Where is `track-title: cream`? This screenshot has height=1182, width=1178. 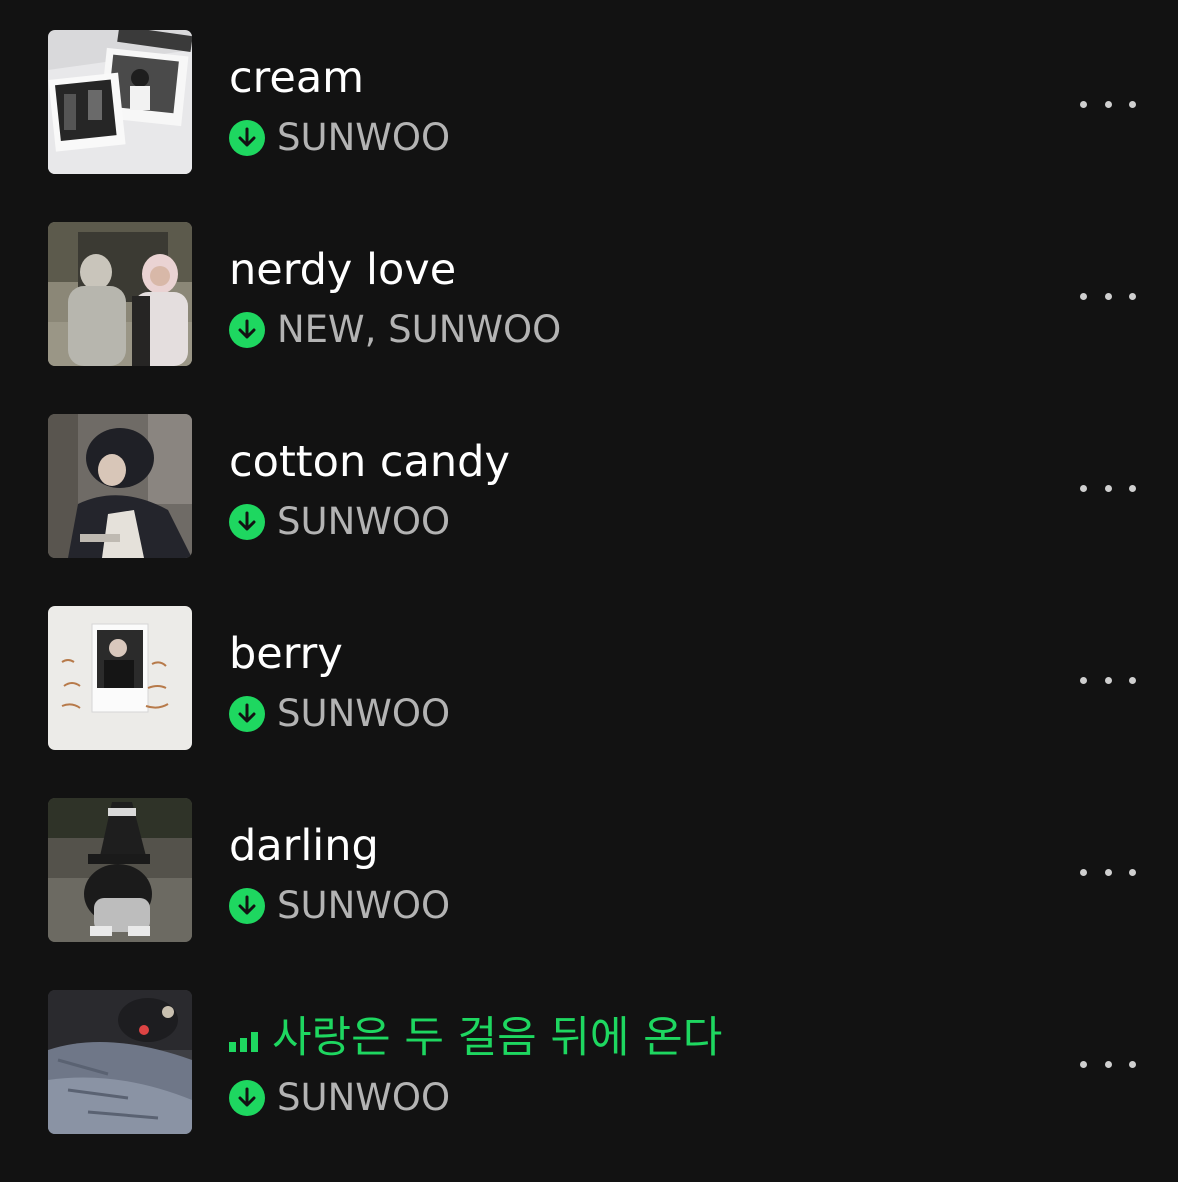
track-title: cream is located at coordinates (296, 78).